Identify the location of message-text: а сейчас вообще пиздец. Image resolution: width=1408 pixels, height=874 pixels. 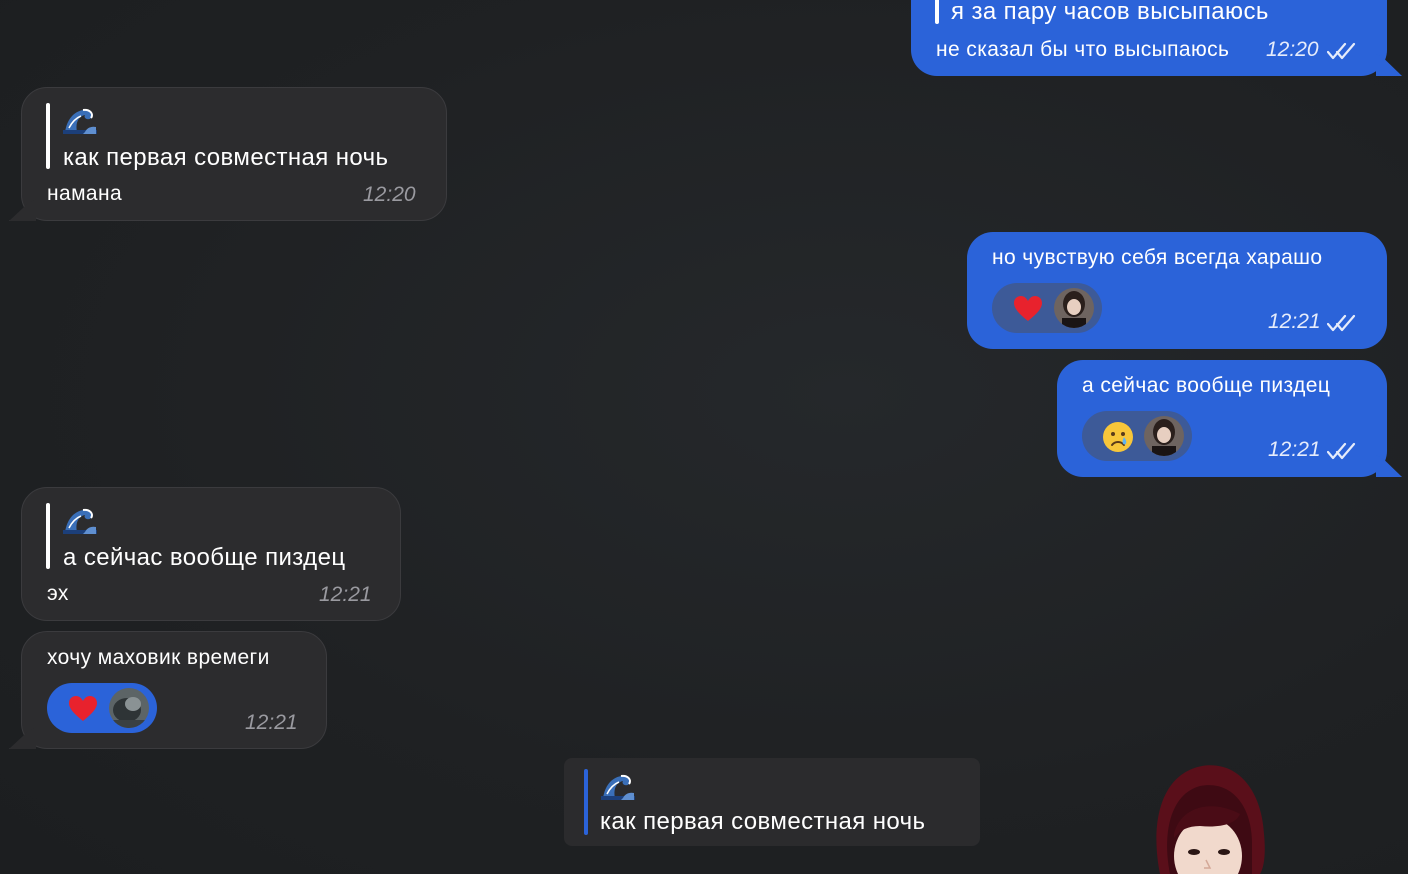
(1206, 385).